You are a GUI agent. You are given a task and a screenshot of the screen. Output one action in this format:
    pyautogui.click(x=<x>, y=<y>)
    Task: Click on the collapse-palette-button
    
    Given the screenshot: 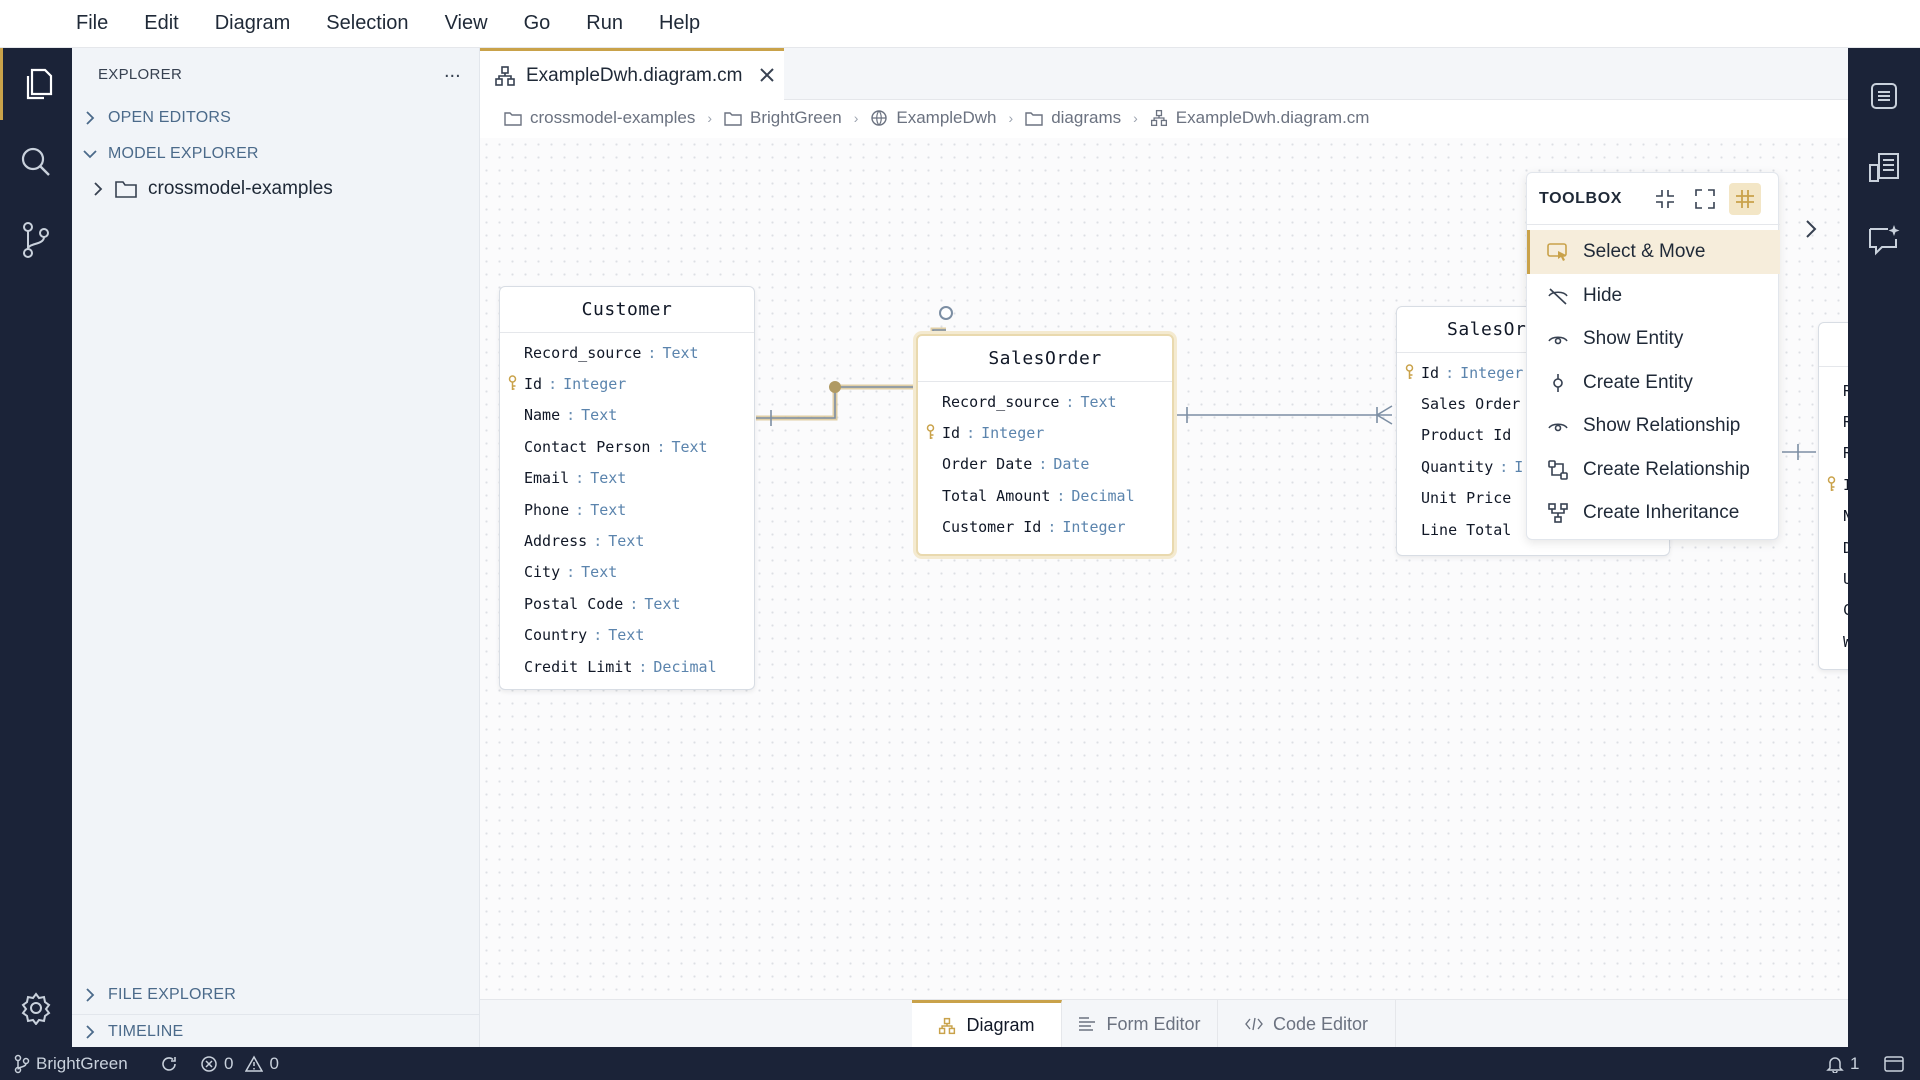 What is the action you would take?
    pyautogui.click(x=1665, y=199)
    